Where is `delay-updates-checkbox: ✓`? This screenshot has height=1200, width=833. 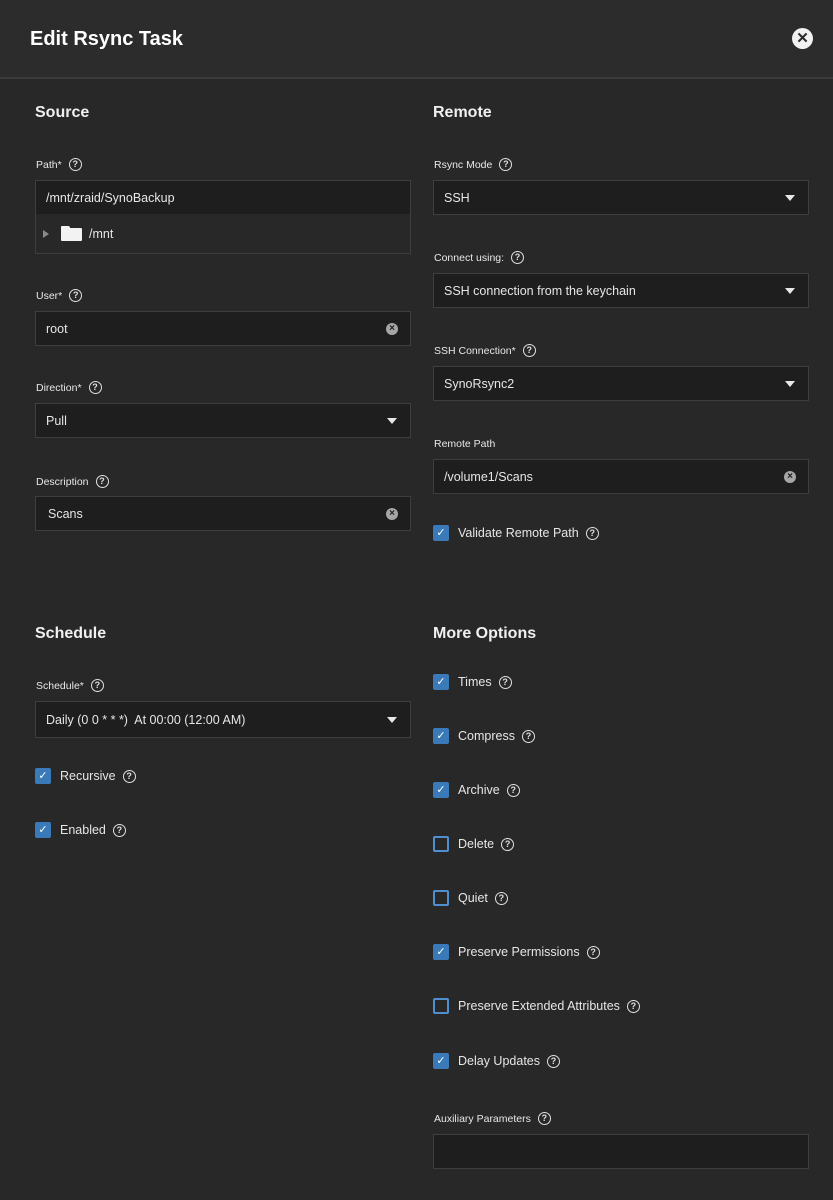
delay-updates-checkbox: ✓ is located at coordinates (441, 1061).